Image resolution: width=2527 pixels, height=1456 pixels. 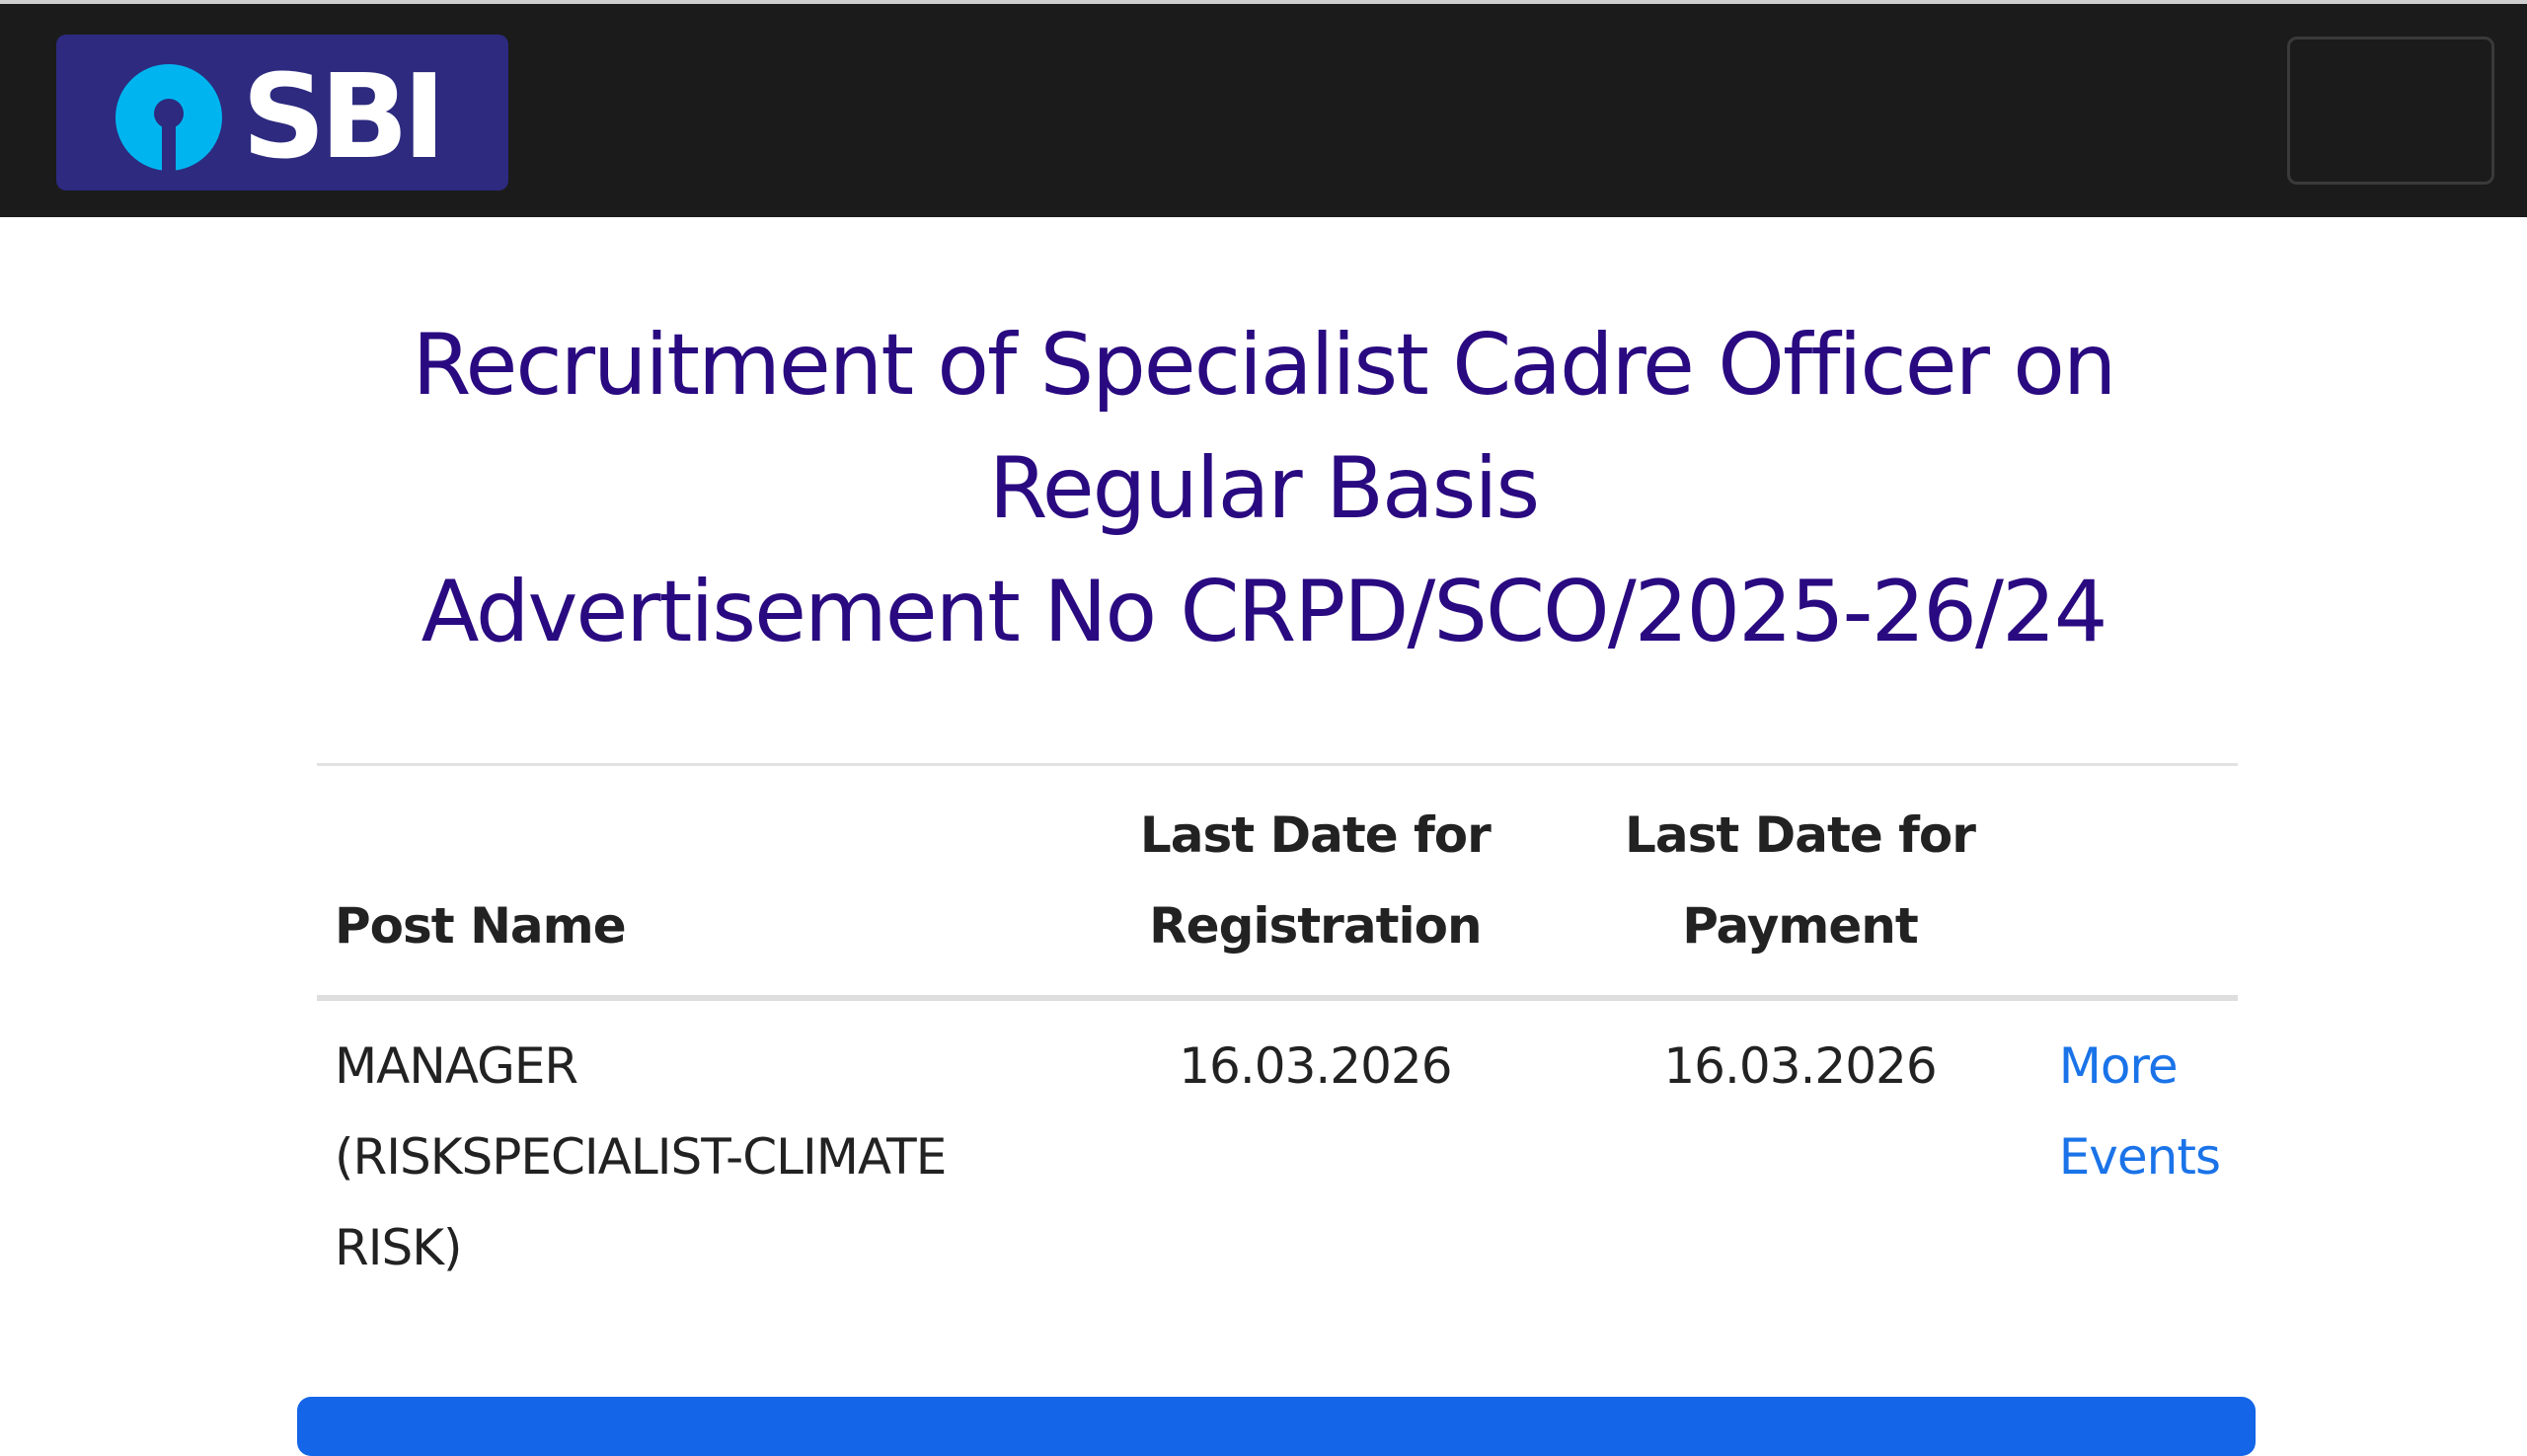 I want to click on action-button, so click(x=1276, y=1426).